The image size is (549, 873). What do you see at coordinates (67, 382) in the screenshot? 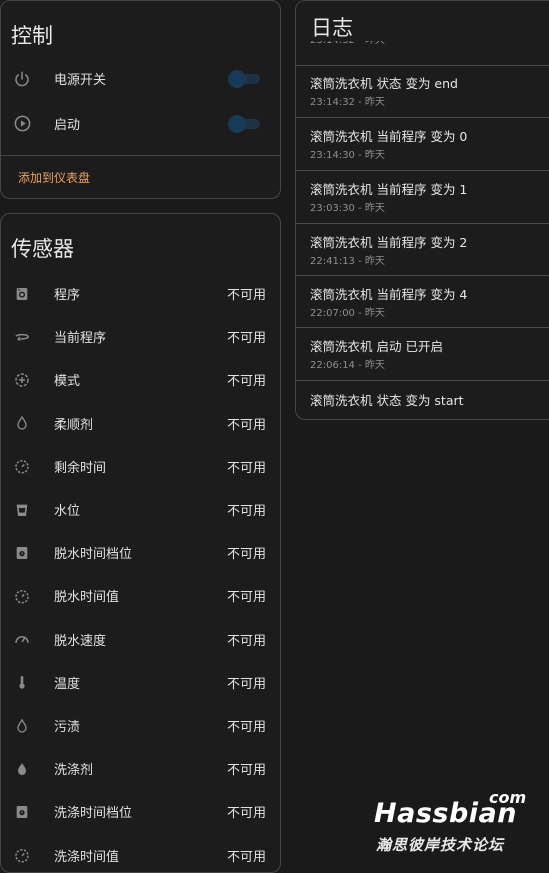
I see `sensor-label: 模式` at bounding box center [67, 382].